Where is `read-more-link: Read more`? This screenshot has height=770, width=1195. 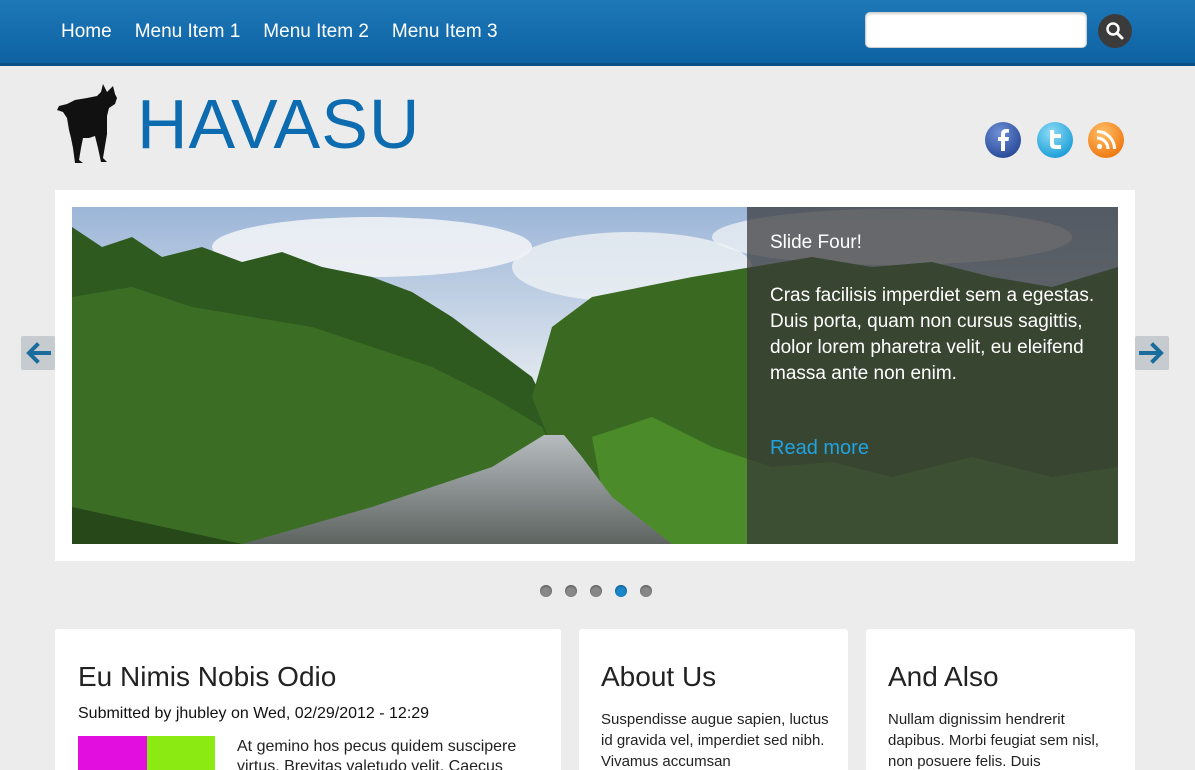 read-more-link: Read more is located at coordinates (819, 448).